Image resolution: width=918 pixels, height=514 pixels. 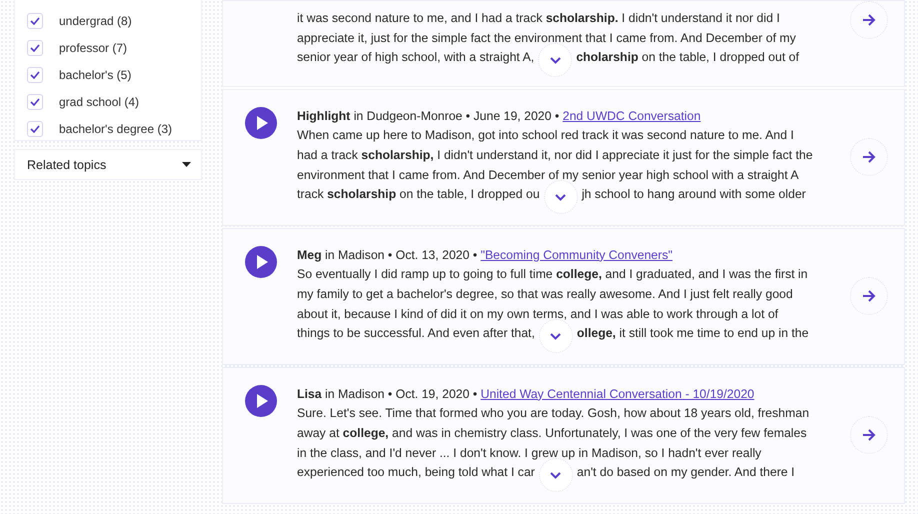 What do you see at coordinates (387, 393) in the screenshot?
I see `story-byline: Lisa in Madison • Oct. 19, 2020 •` at bounding box center [387, 393].